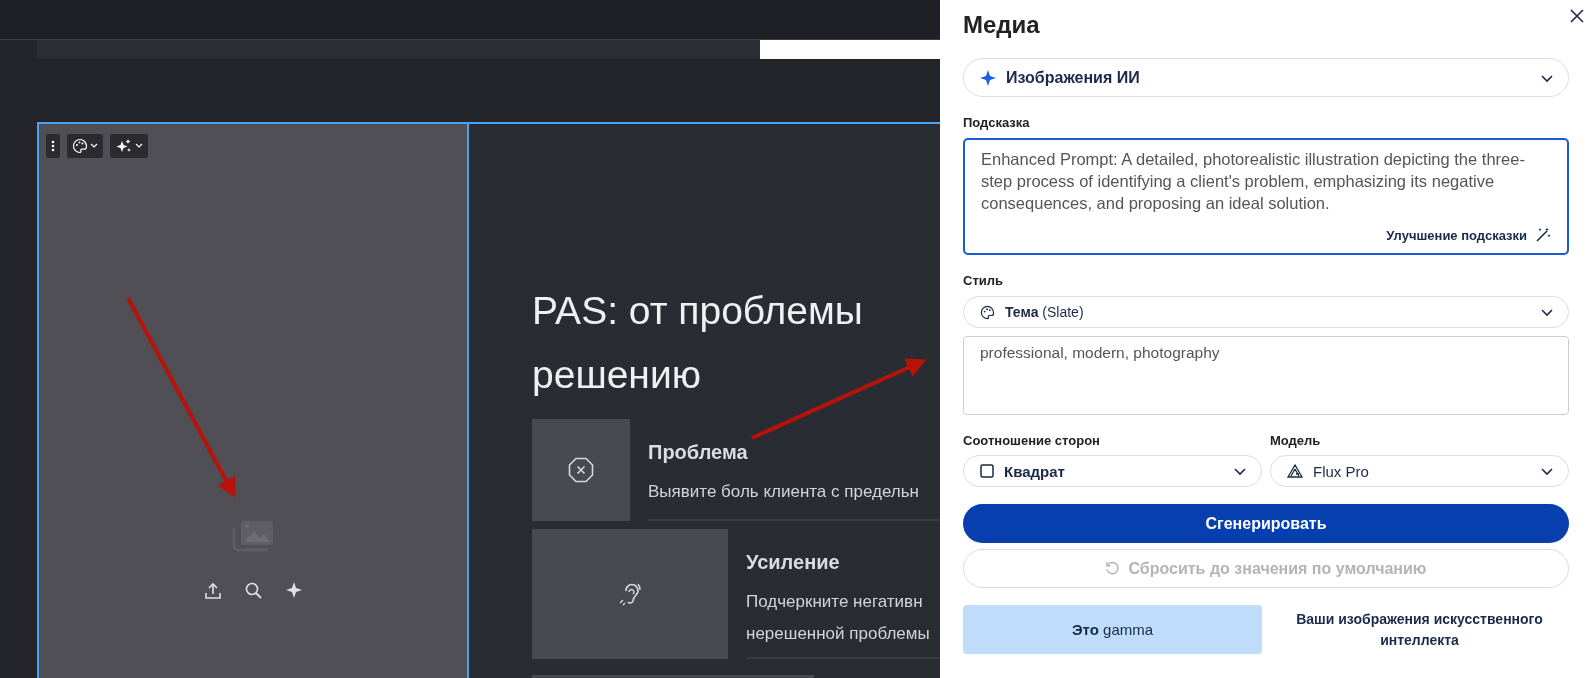  Describe the element at coordinates (697, 311) in the screenshot. I see `slide-title: PAS: от проблемы` at that location.